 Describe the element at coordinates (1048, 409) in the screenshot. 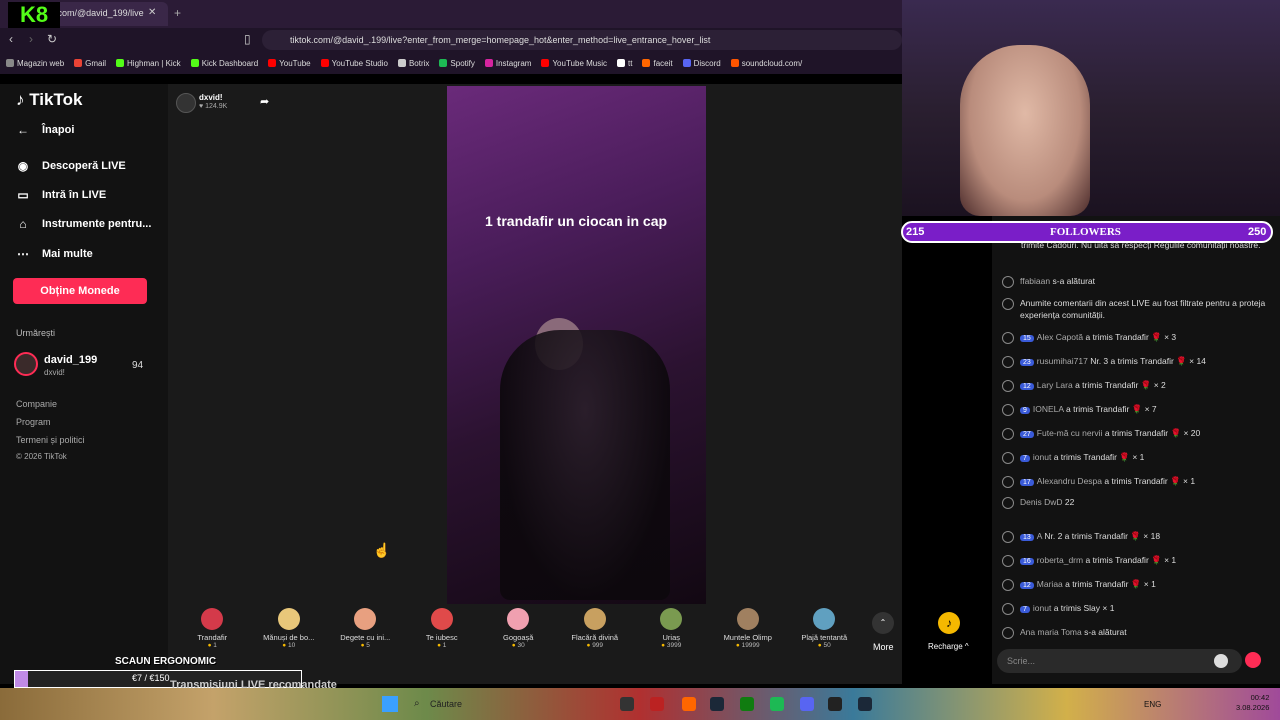

I see `chat-username: IONELA` at that location.